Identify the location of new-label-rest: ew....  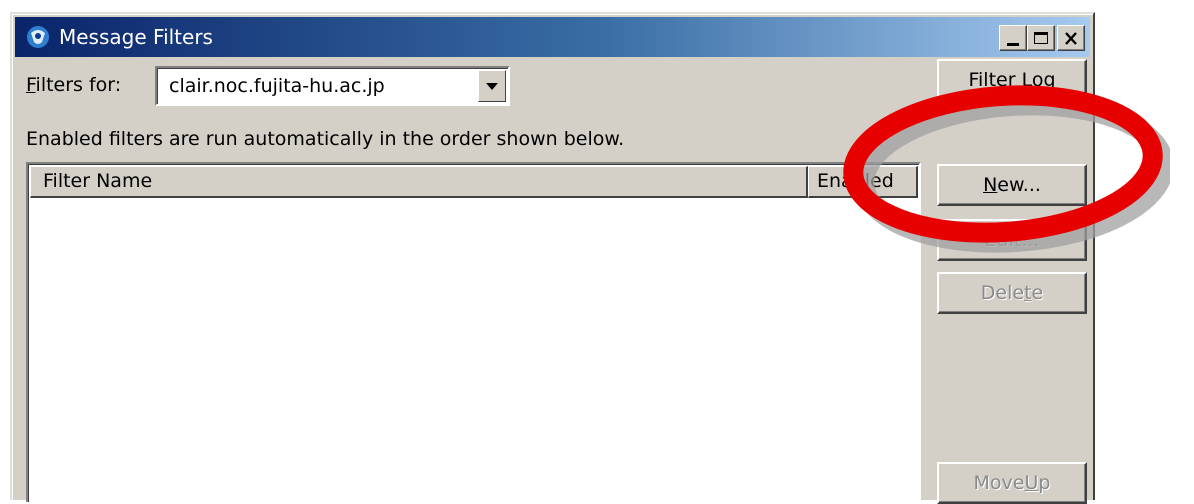
(1019, 185).